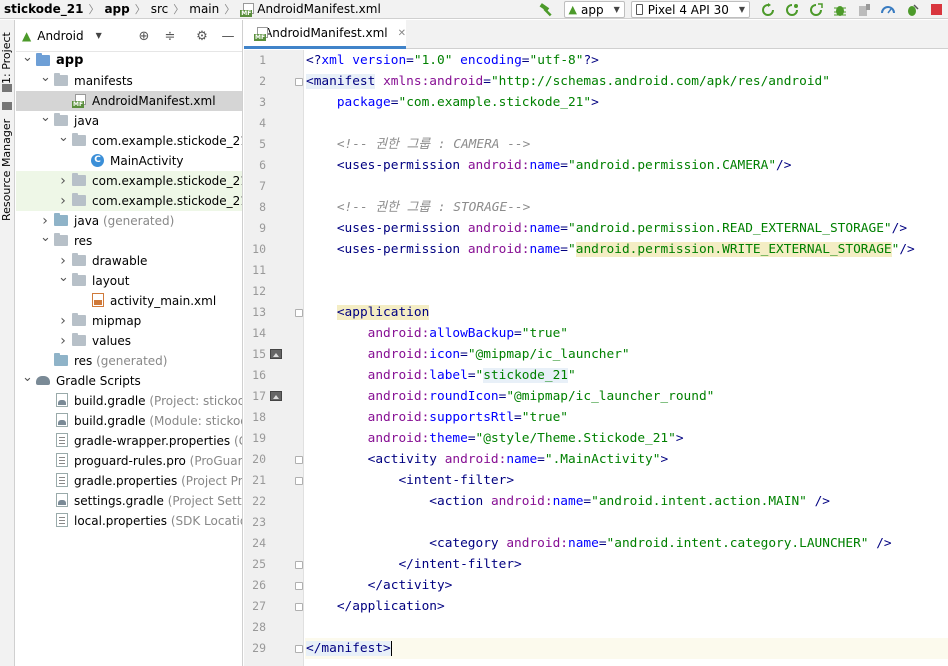  I want to click on tree-item: › values, so click(129, 341).